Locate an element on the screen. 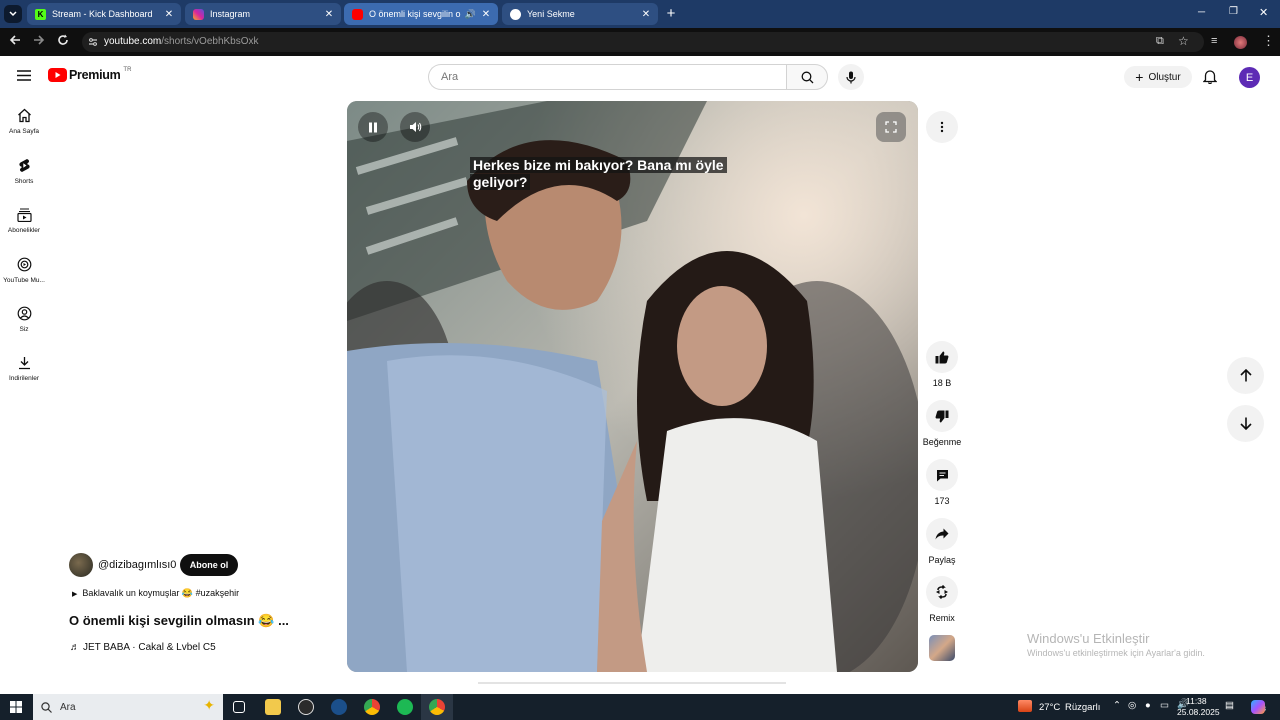 The width and height of the screenshot is (1280, 720). instagram-icon is located at coordinates (198, 14).